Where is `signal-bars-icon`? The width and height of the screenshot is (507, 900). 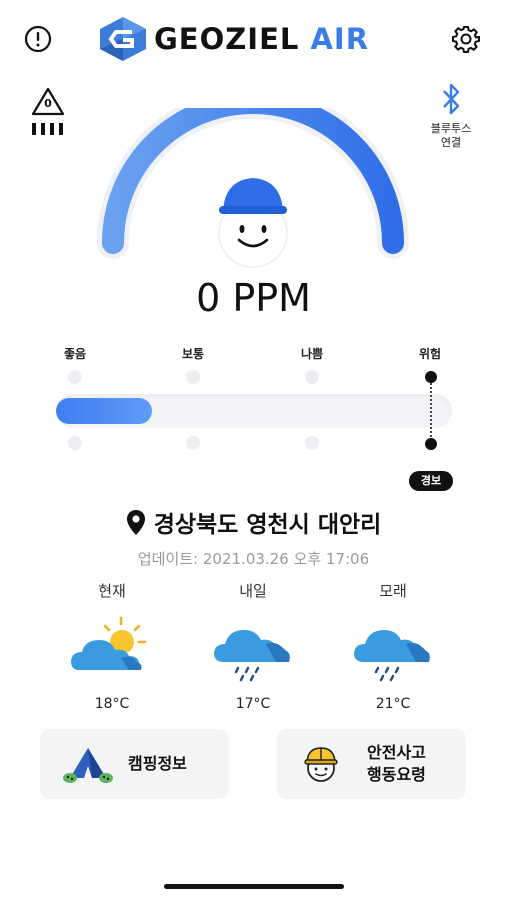
signal-bars-icon is located at coordinates (47, 129).